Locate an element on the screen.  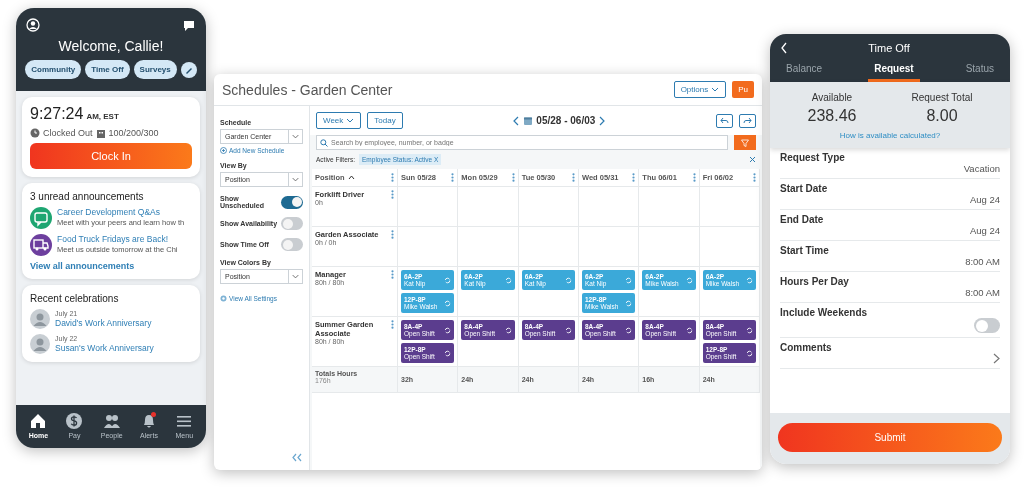
redo-icon is located at coordinates (747, 120).